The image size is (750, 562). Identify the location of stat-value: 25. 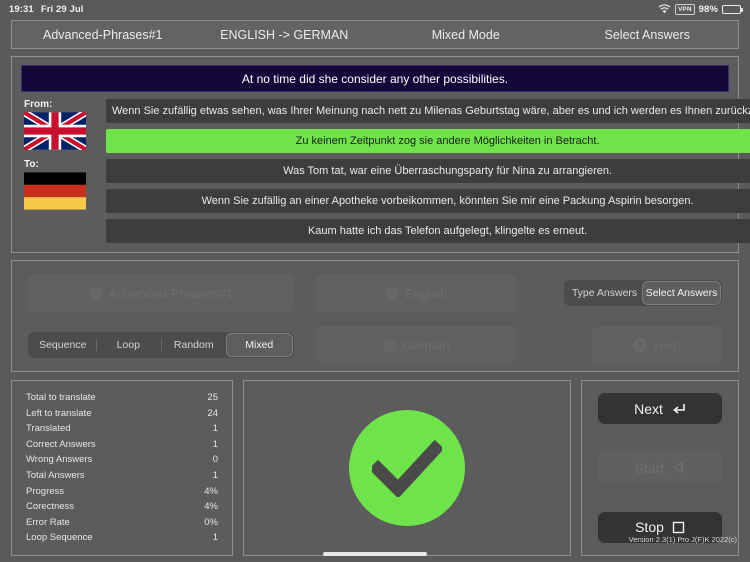
(212, 397).